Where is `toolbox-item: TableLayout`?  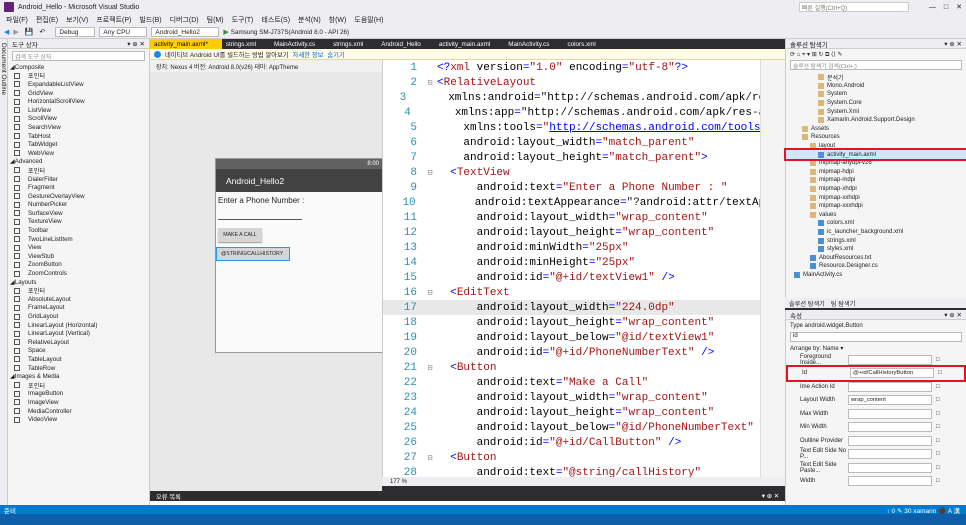 toolbox-item: TableLayout is located at coordinates (78, 359).